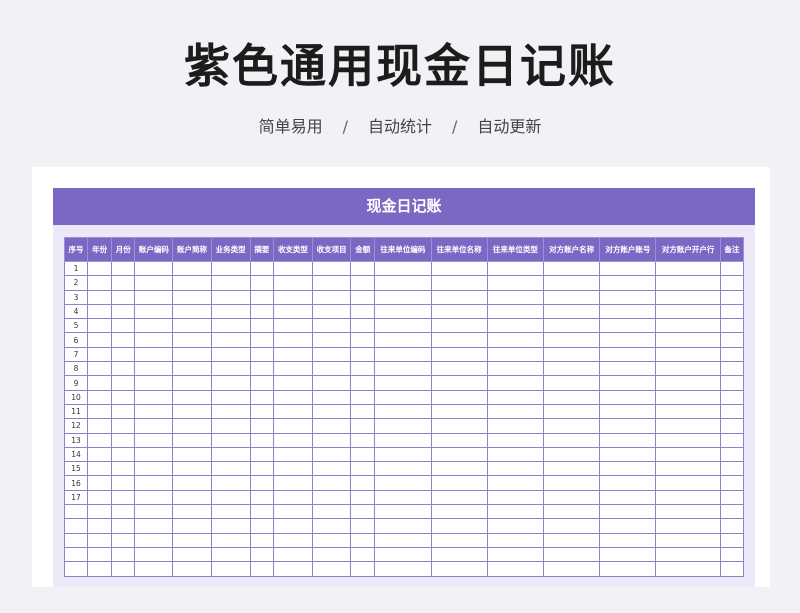 The width and height of the screenshot is (800, 613). I want to click on row-number-cell: 13, so click(76, 440).